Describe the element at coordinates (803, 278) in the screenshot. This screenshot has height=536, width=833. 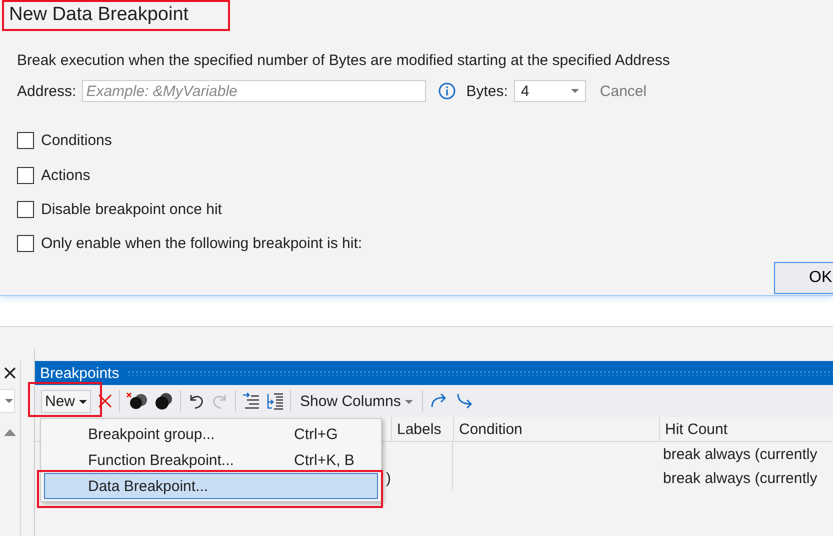
I see `ok-button: OK` at that location.